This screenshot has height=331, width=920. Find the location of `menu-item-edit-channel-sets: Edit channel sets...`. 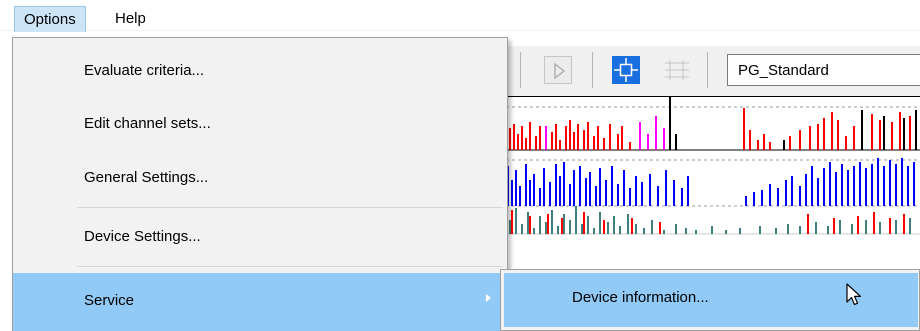

menu-item-edit-channel-sets: Edit channel sets... is located at coordinates (260, 125).